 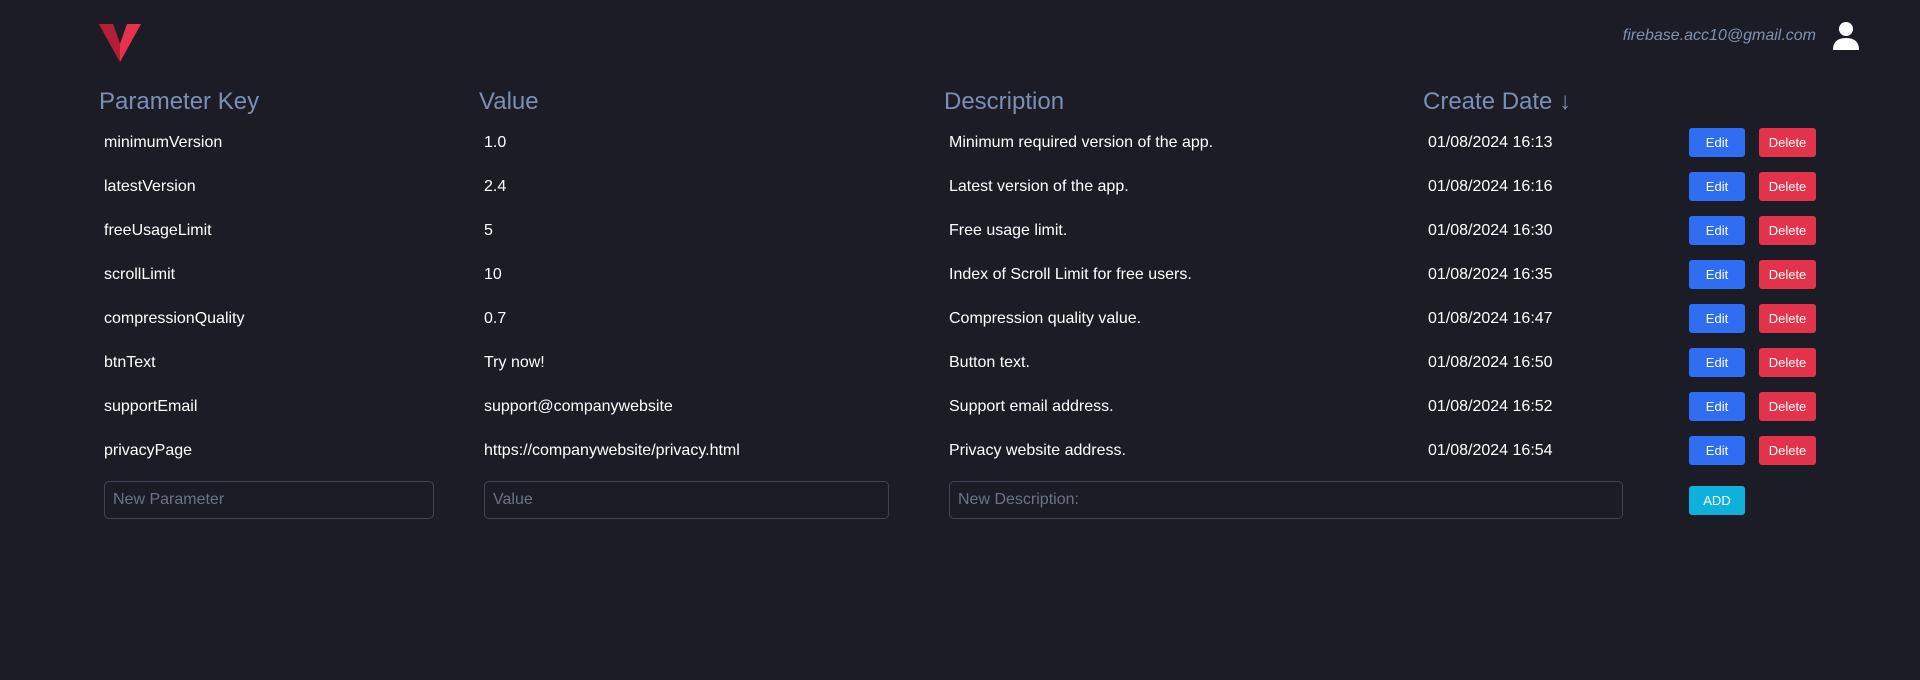 What do you see at coordinates (148, 450) in the screenshot?
I see `cell-parameter-key: privacyPage` at bounding box center [148, 450].